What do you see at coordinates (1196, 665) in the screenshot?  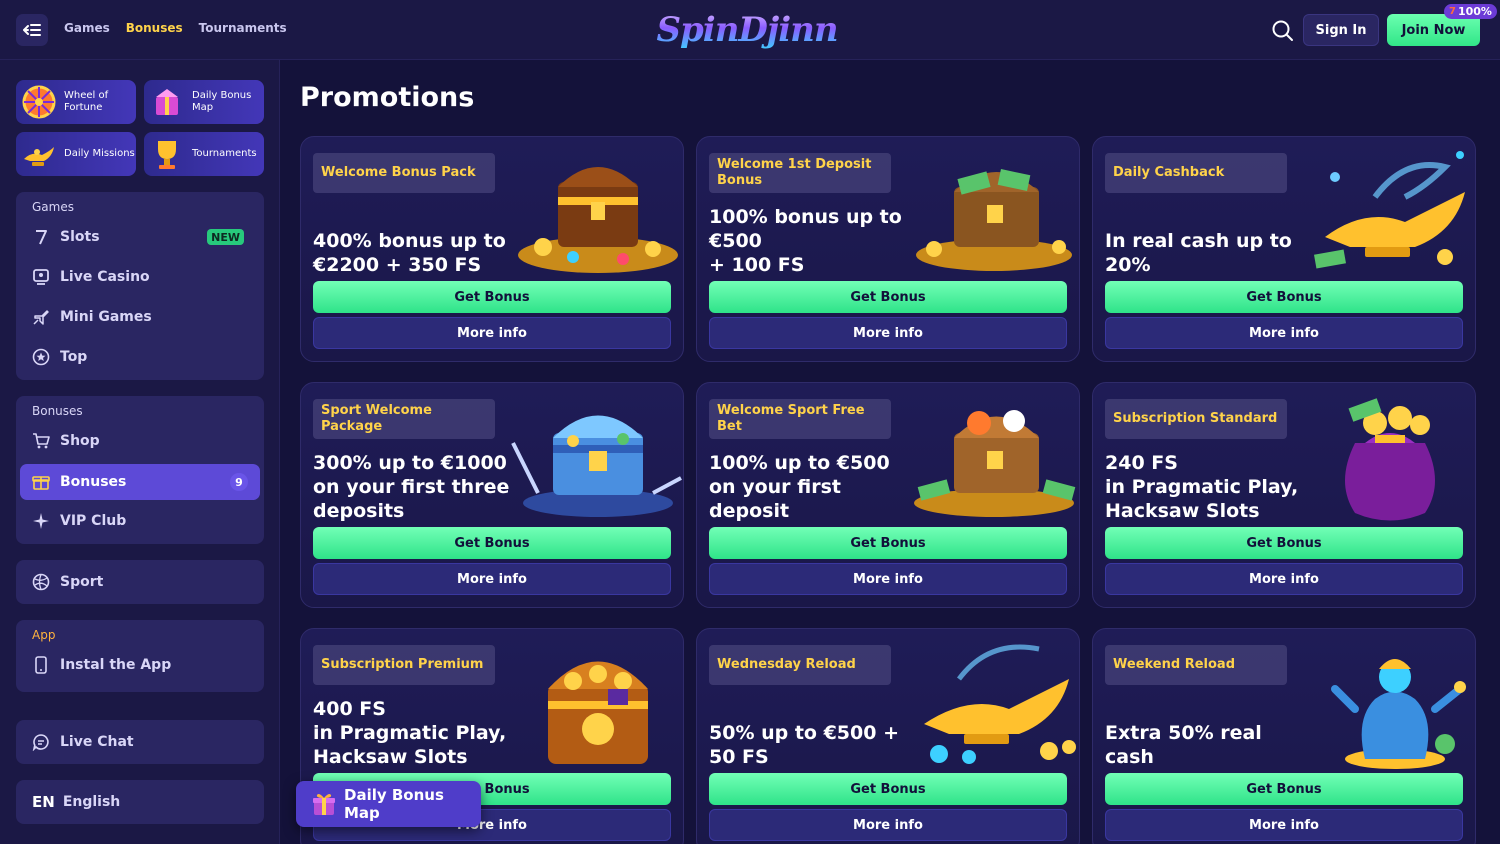 I see `promotion-title: Weekend Reload` at bounding box center [1196, 665].